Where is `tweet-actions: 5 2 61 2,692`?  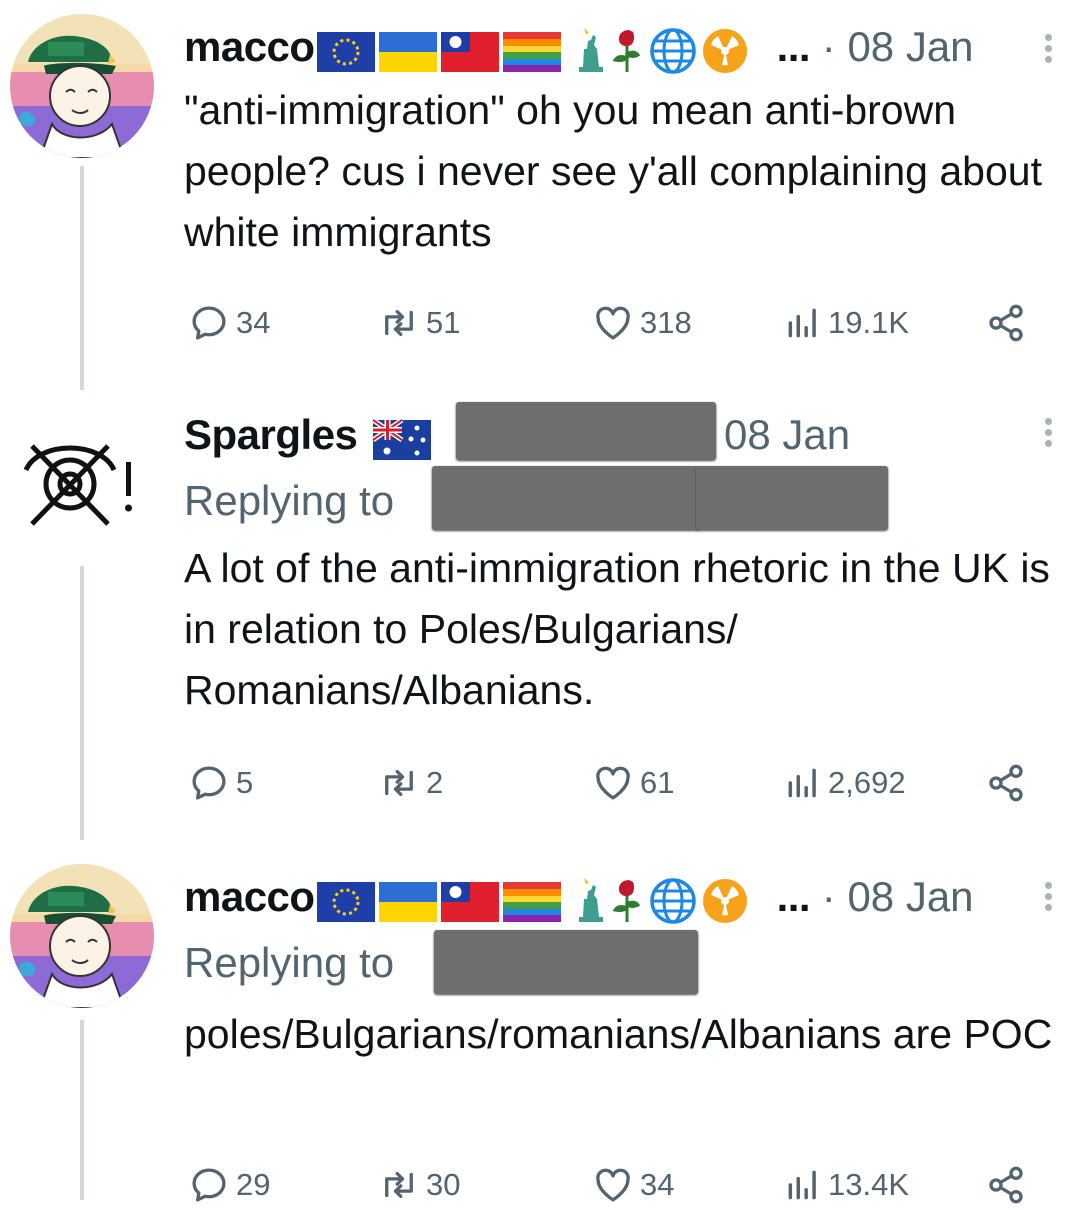 tweet-actions: 5 2 61 2,692 is located at coordinates (613, 783).